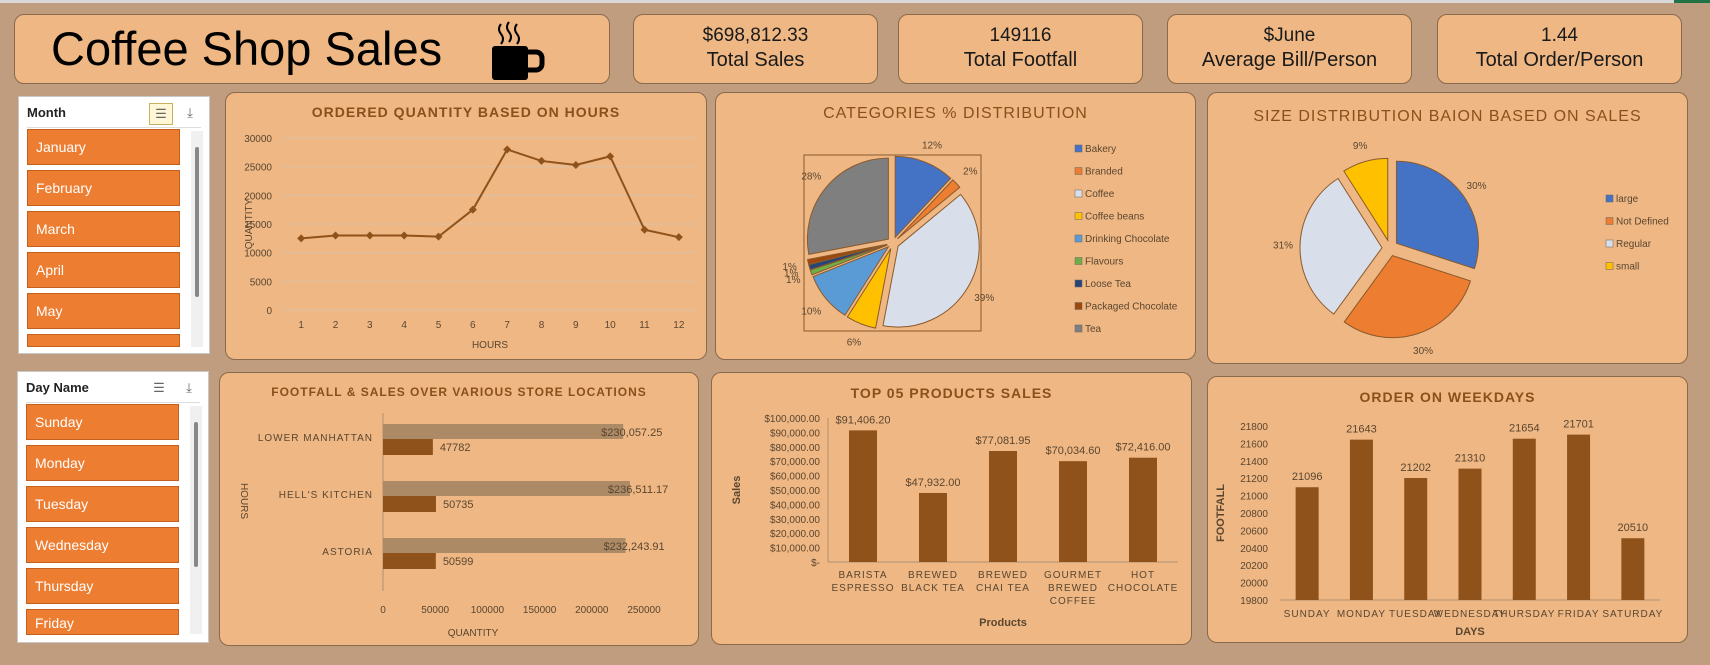 This screenshot has height=665, width=1710. What do you see at coordinates (439, 325) in the screenshot?
I see `x-tick-label: 5` at bounding box center [439, 325].